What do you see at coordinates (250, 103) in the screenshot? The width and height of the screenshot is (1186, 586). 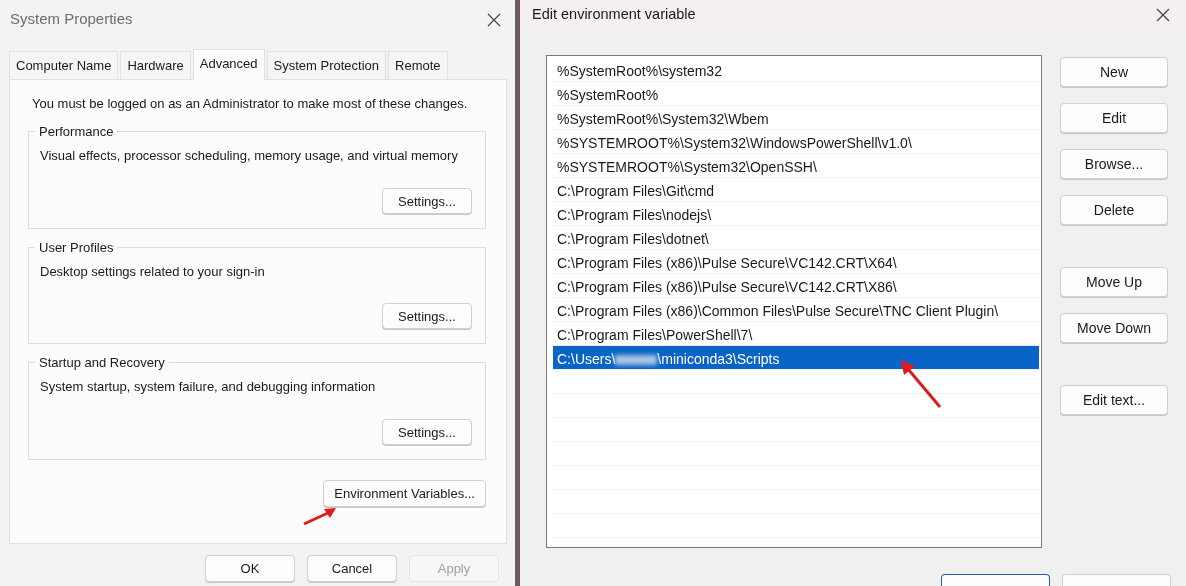 I see `notice-text: You must be logged on as an Administrator to make most of these changes.` at bounding box center [250, 103].